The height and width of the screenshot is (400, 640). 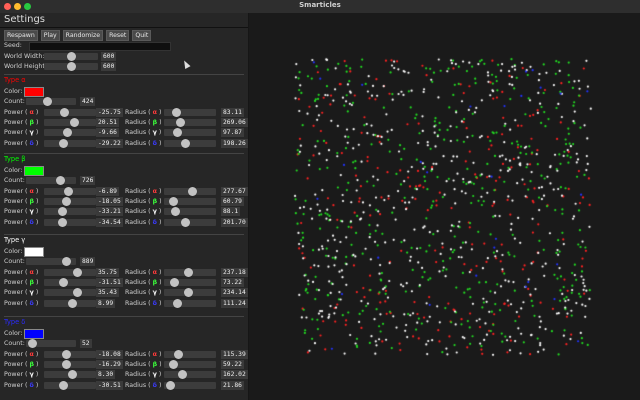 I want to click on type-beta-power-alpha-value: -6.89, so click(x=107, y=191).